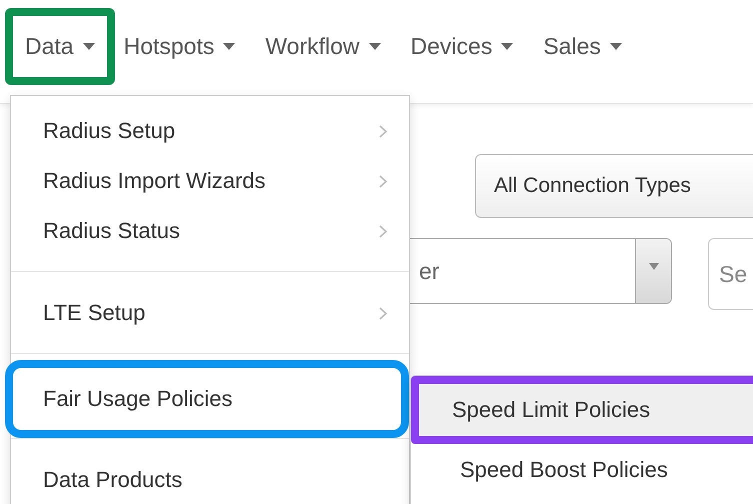 Image resolution: width=753 pixels, height=504 pixels. Describe the element at coordinates (109, 131) in the screenshot. I see `menu-item-label: Radius Setup` at that location.